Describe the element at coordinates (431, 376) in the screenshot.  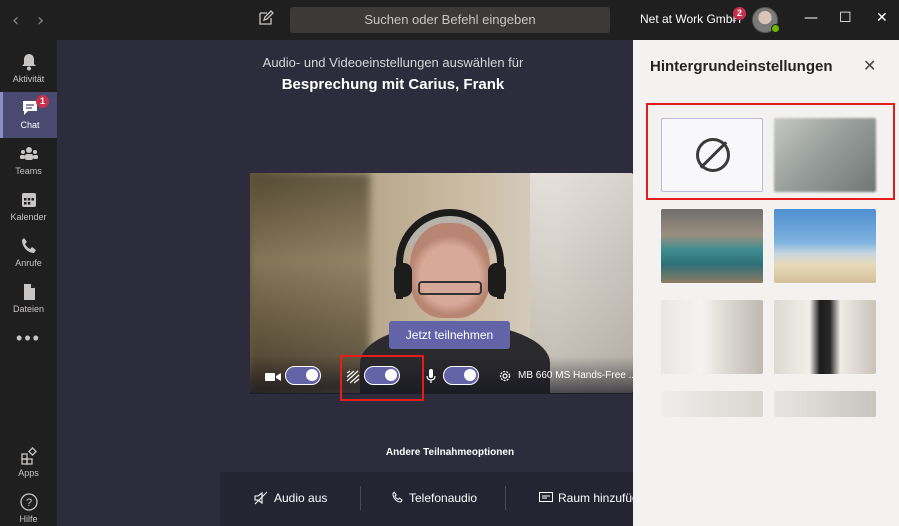
I see `microphone-icon` at that location.